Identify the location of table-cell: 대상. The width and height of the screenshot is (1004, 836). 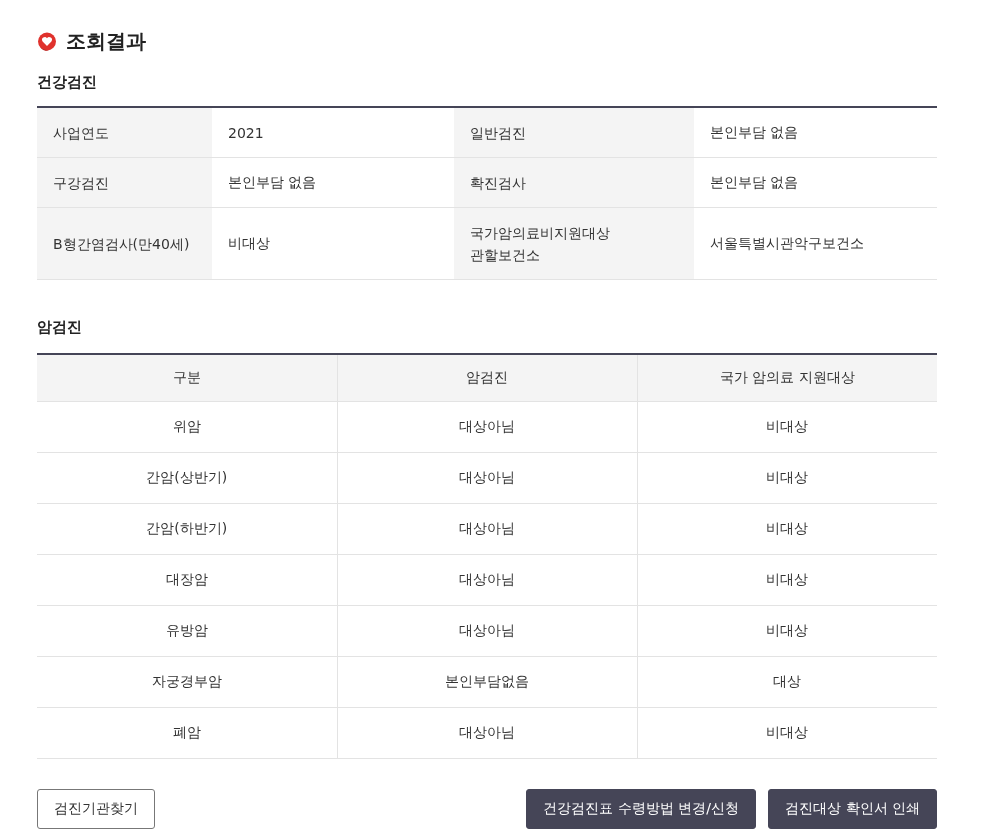
(787, 682).